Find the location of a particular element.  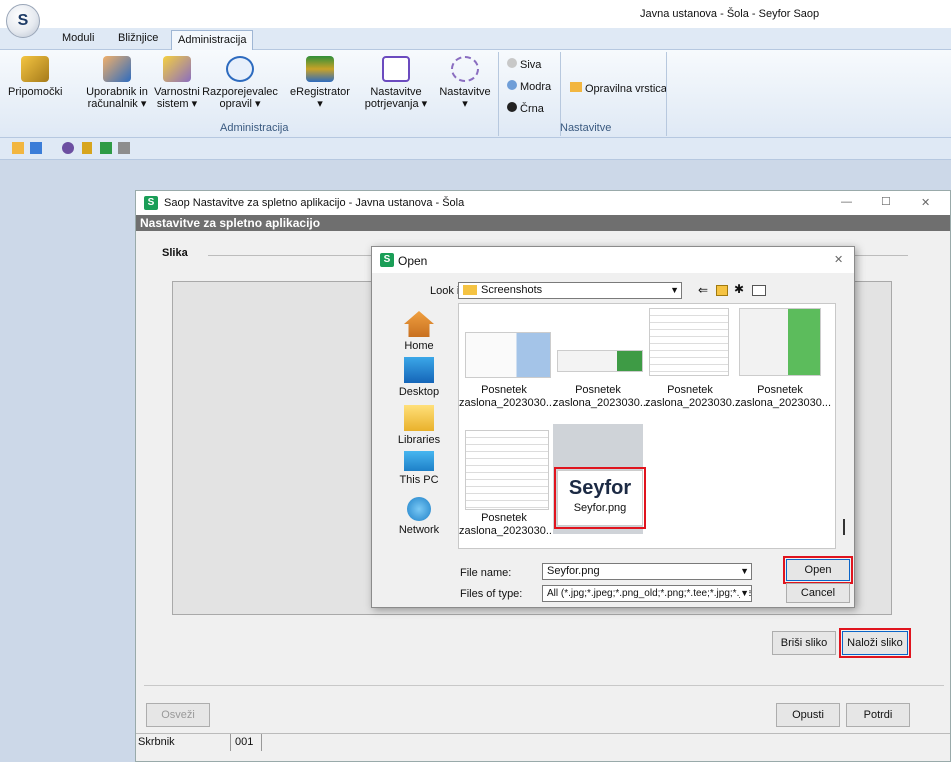

status-user: Skrbnik is located at coordinates (156, 742).